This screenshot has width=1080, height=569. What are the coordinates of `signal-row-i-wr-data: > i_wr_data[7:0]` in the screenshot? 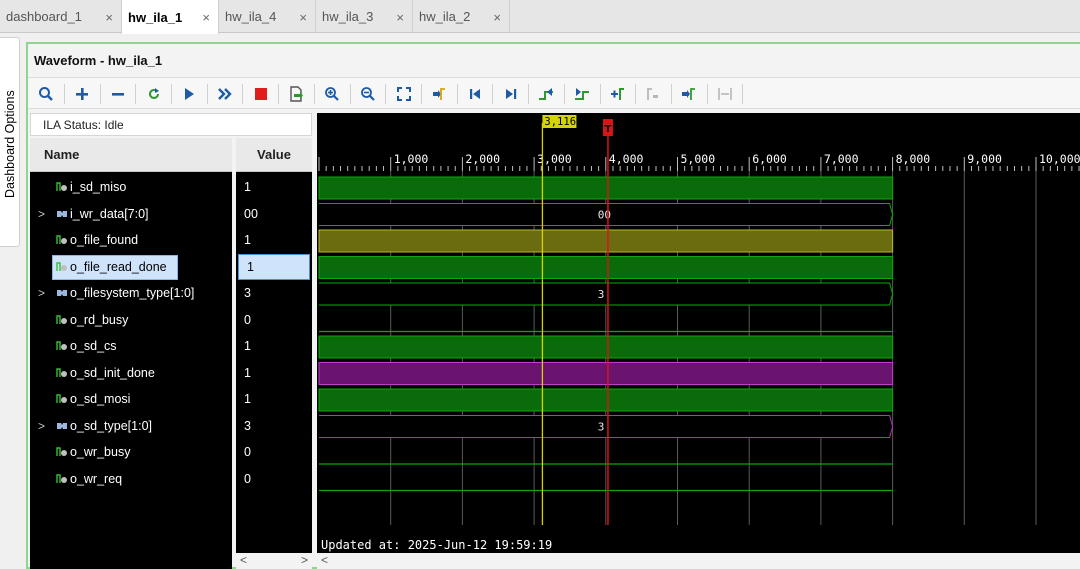 It's located at (131, 214).